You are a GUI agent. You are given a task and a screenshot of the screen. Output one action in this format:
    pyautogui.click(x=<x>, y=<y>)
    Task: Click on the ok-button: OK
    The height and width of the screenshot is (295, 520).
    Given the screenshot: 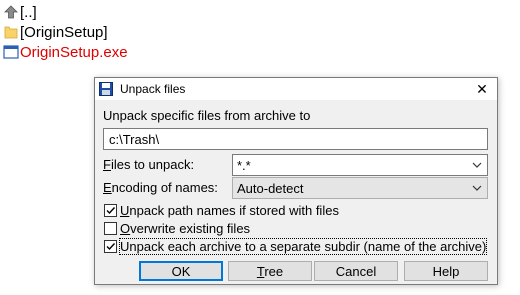 What is the action you would take?
    pyautogui.click(x=181, y=271)
    